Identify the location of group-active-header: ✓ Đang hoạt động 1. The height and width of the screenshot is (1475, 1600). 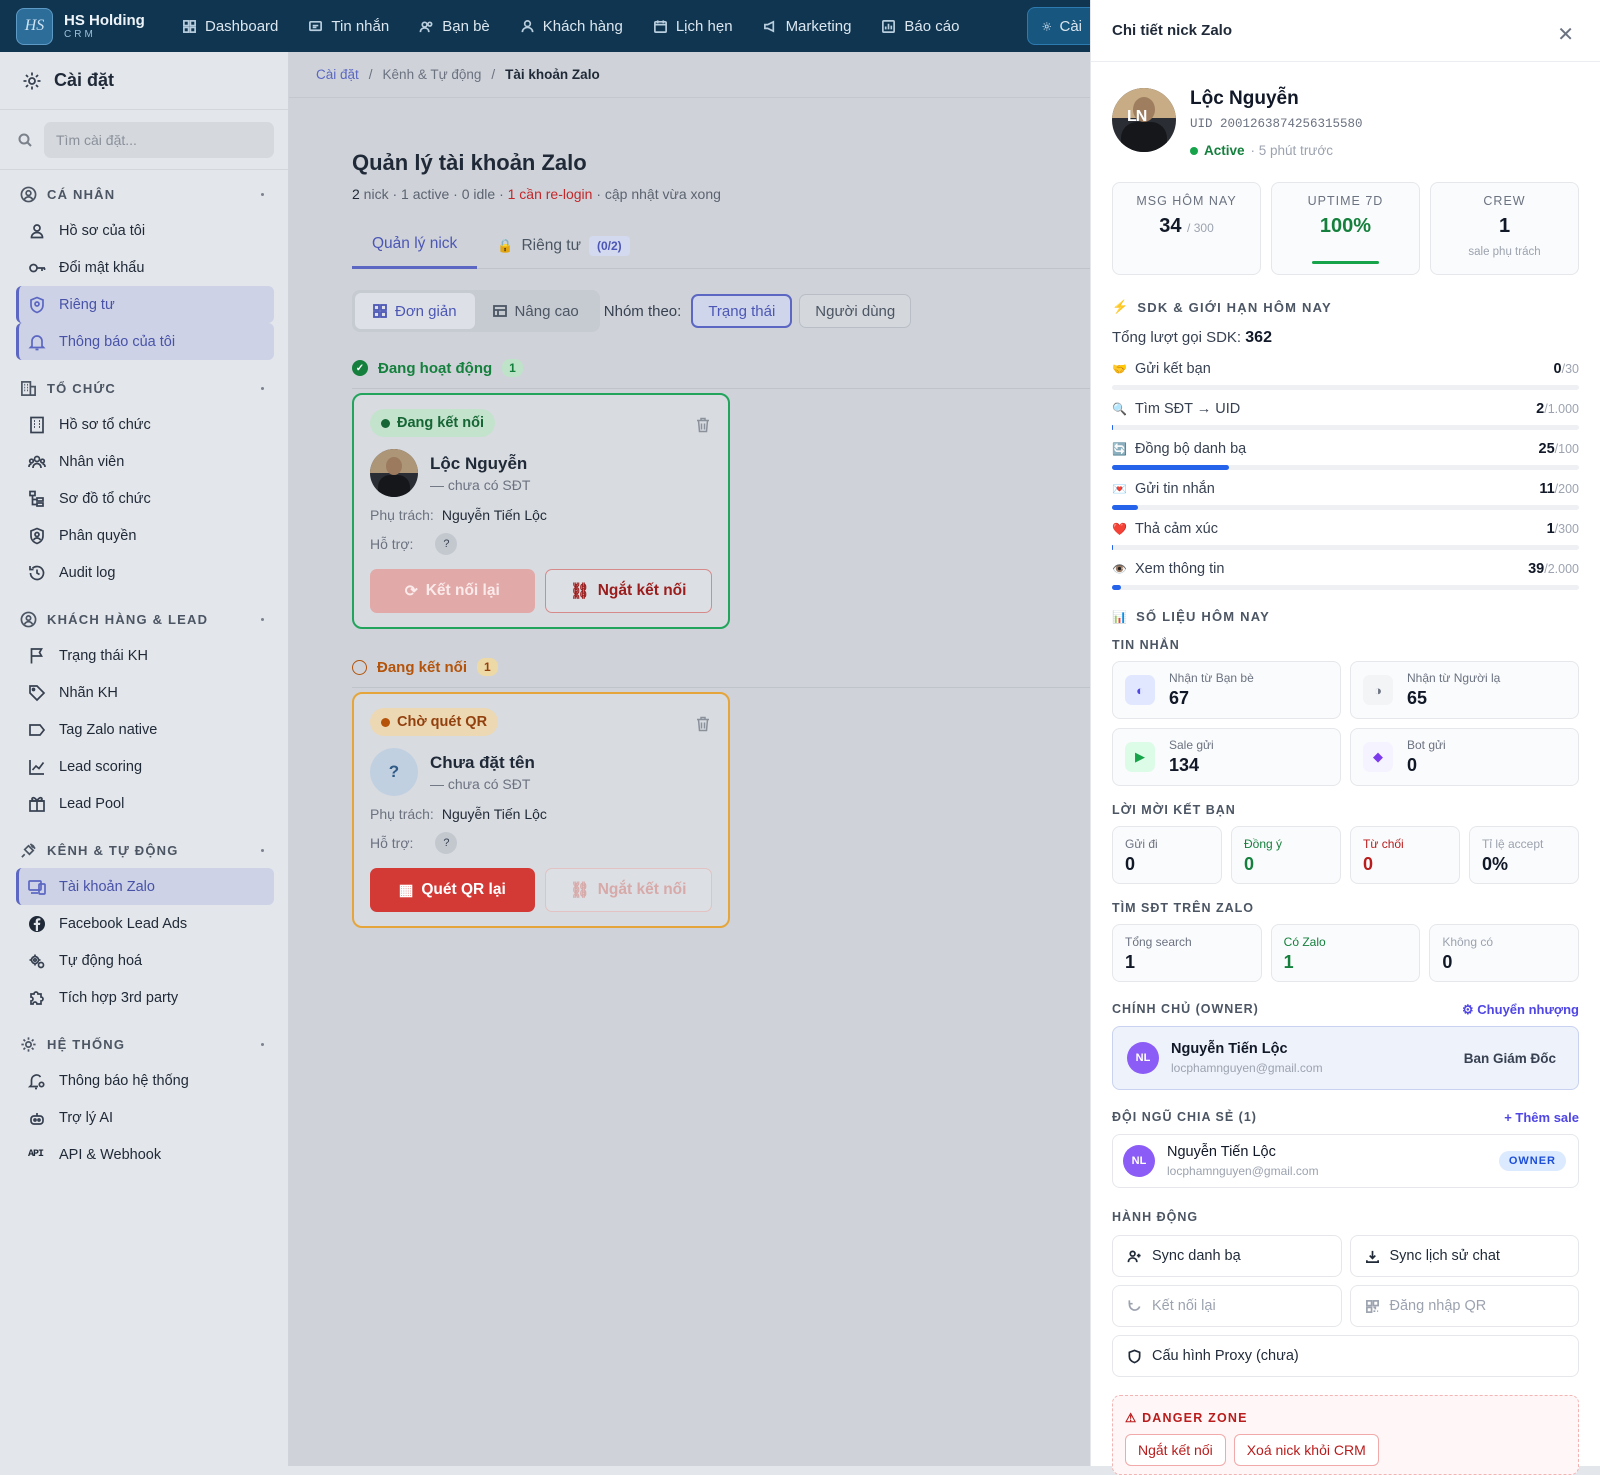
(722, 374).